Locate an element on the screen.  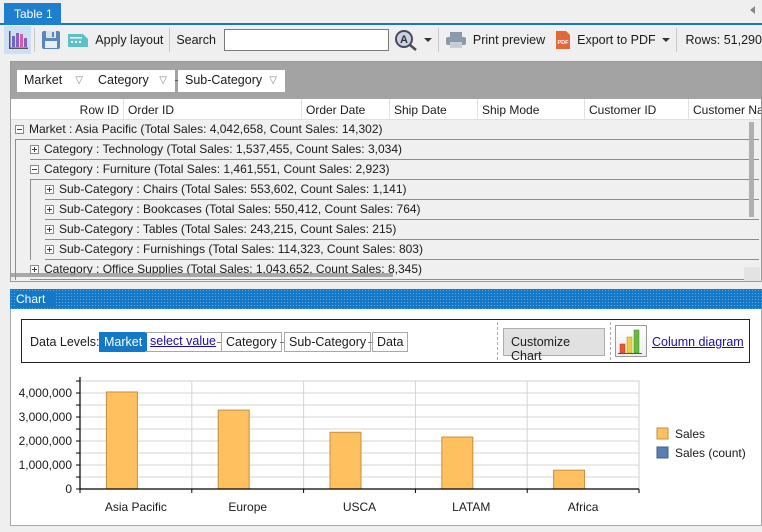
svg-text: A is located at coordinates (404, 40).